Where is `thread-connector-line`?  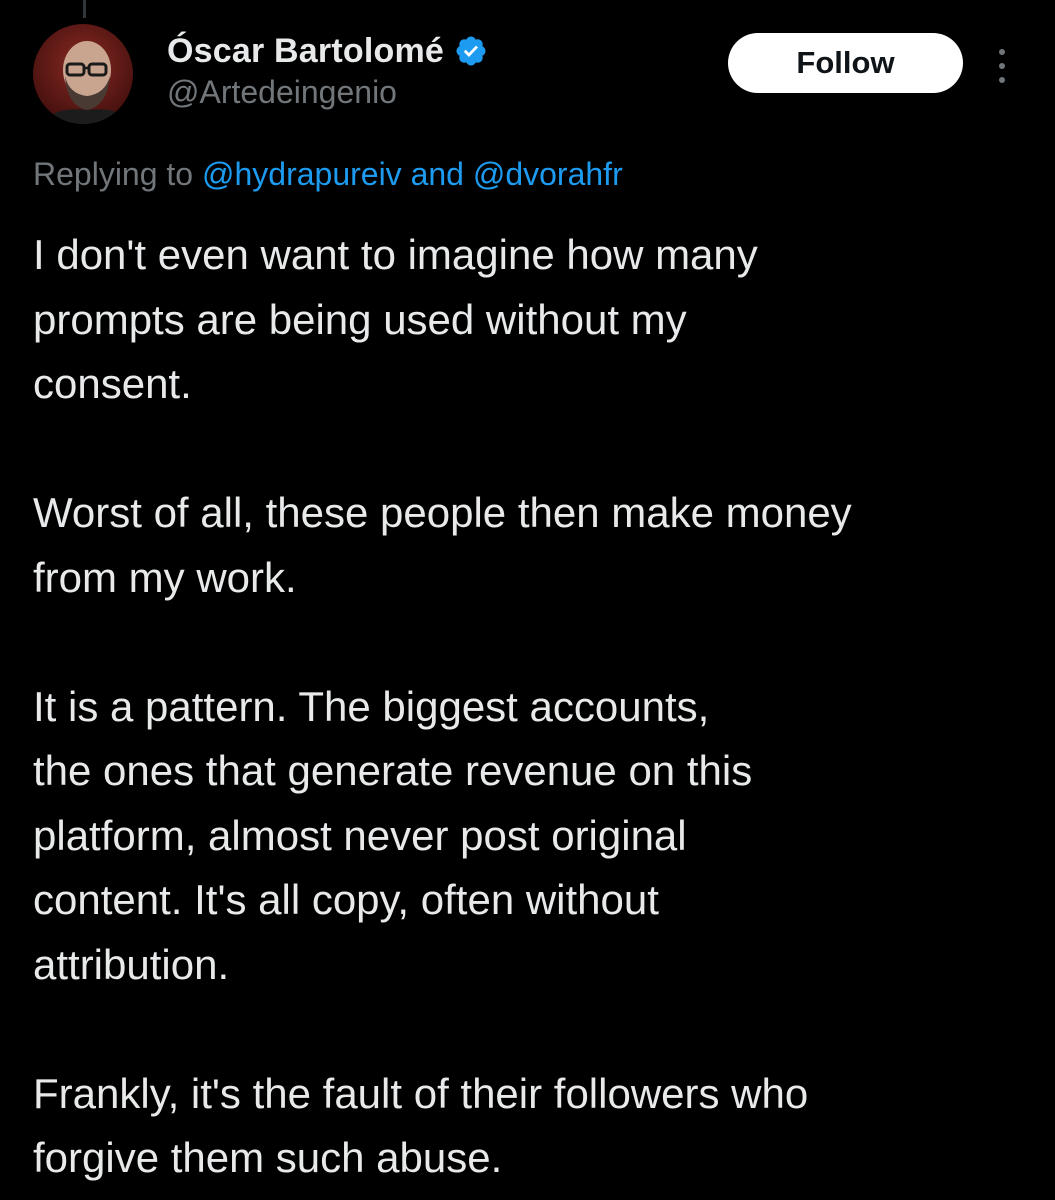 thread-connector-line is located at coordinates (84, 9).